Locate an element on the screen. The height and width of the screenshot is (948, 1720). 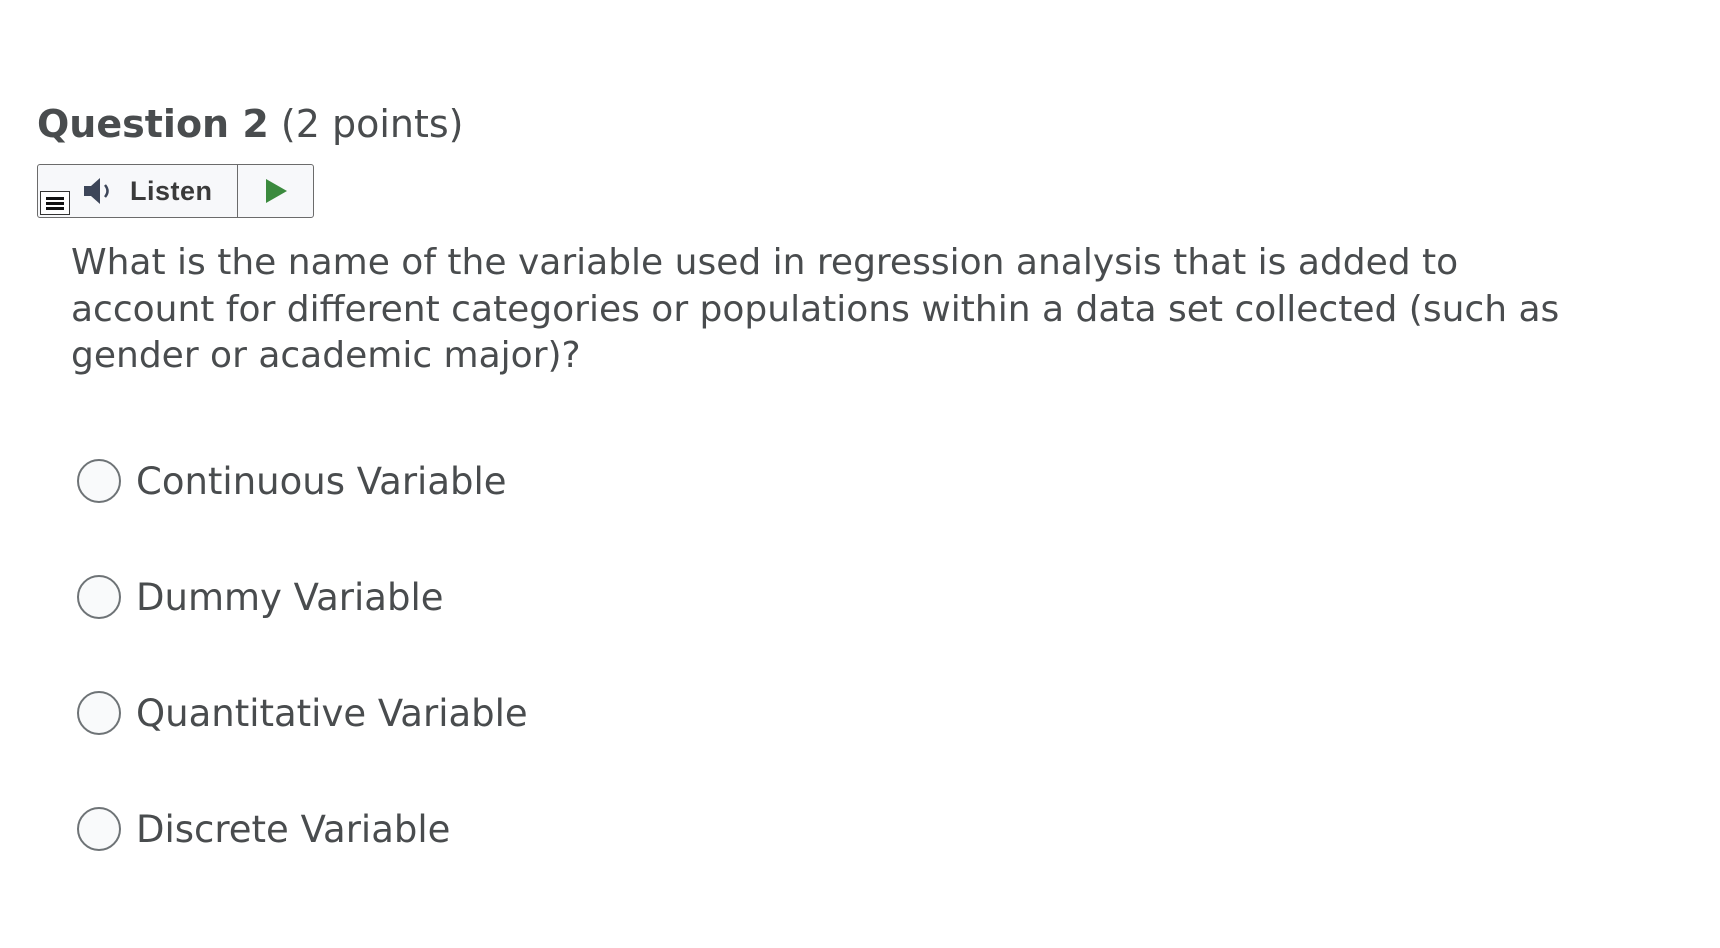
option-dummy-variable: Dummy Variable is located at coordinates (302, 597).